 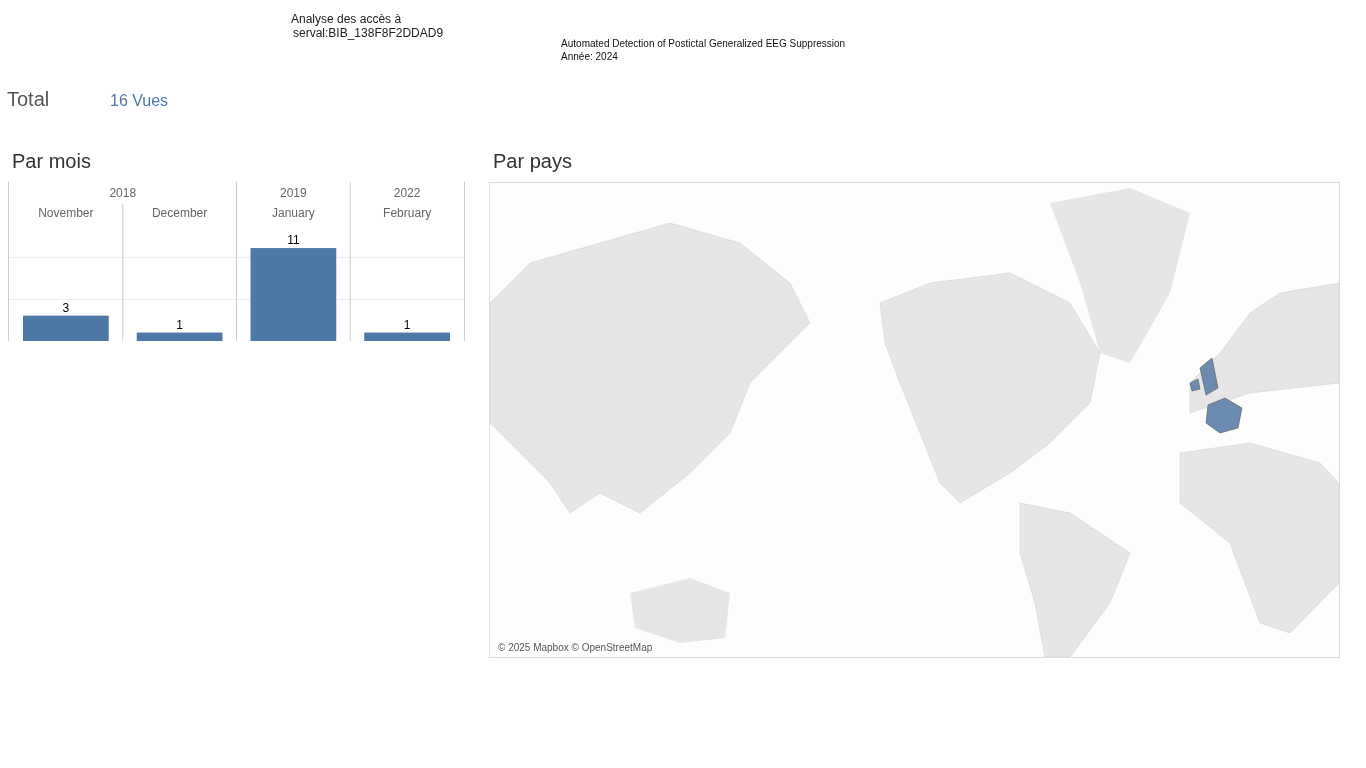 What do you see at coordinates (347, 19) in the screenshot?
I see `report-title: Analyse des accès à` at bounding box center [347, 19].